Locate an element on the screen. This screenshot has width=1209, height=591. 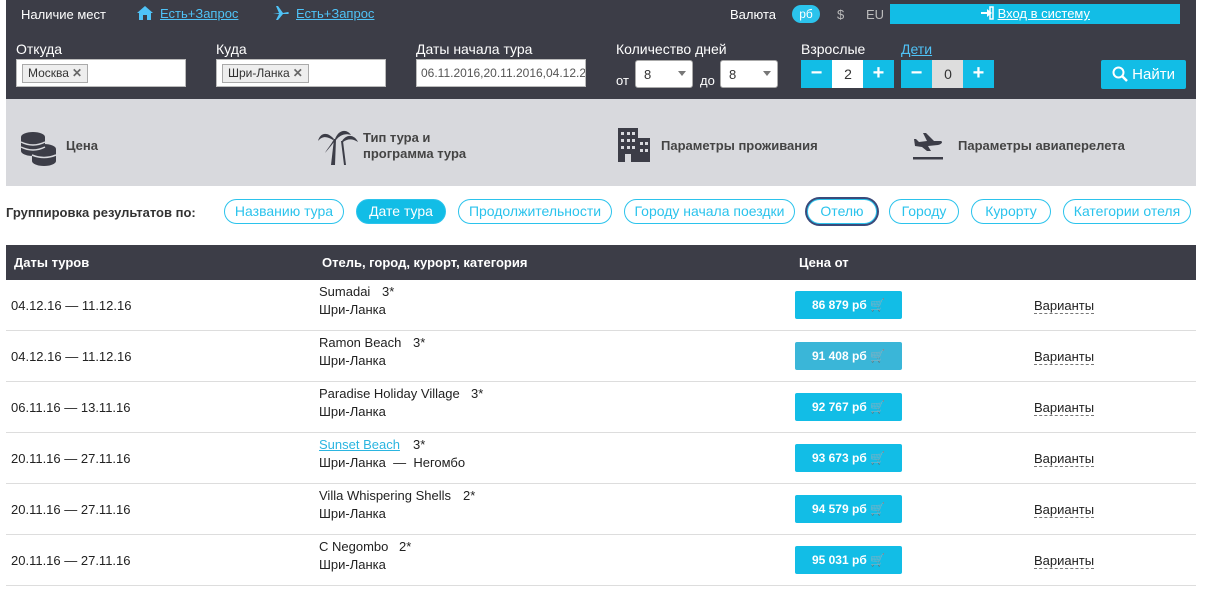
days-to-select: 8 is located at coordinates (749, 74).